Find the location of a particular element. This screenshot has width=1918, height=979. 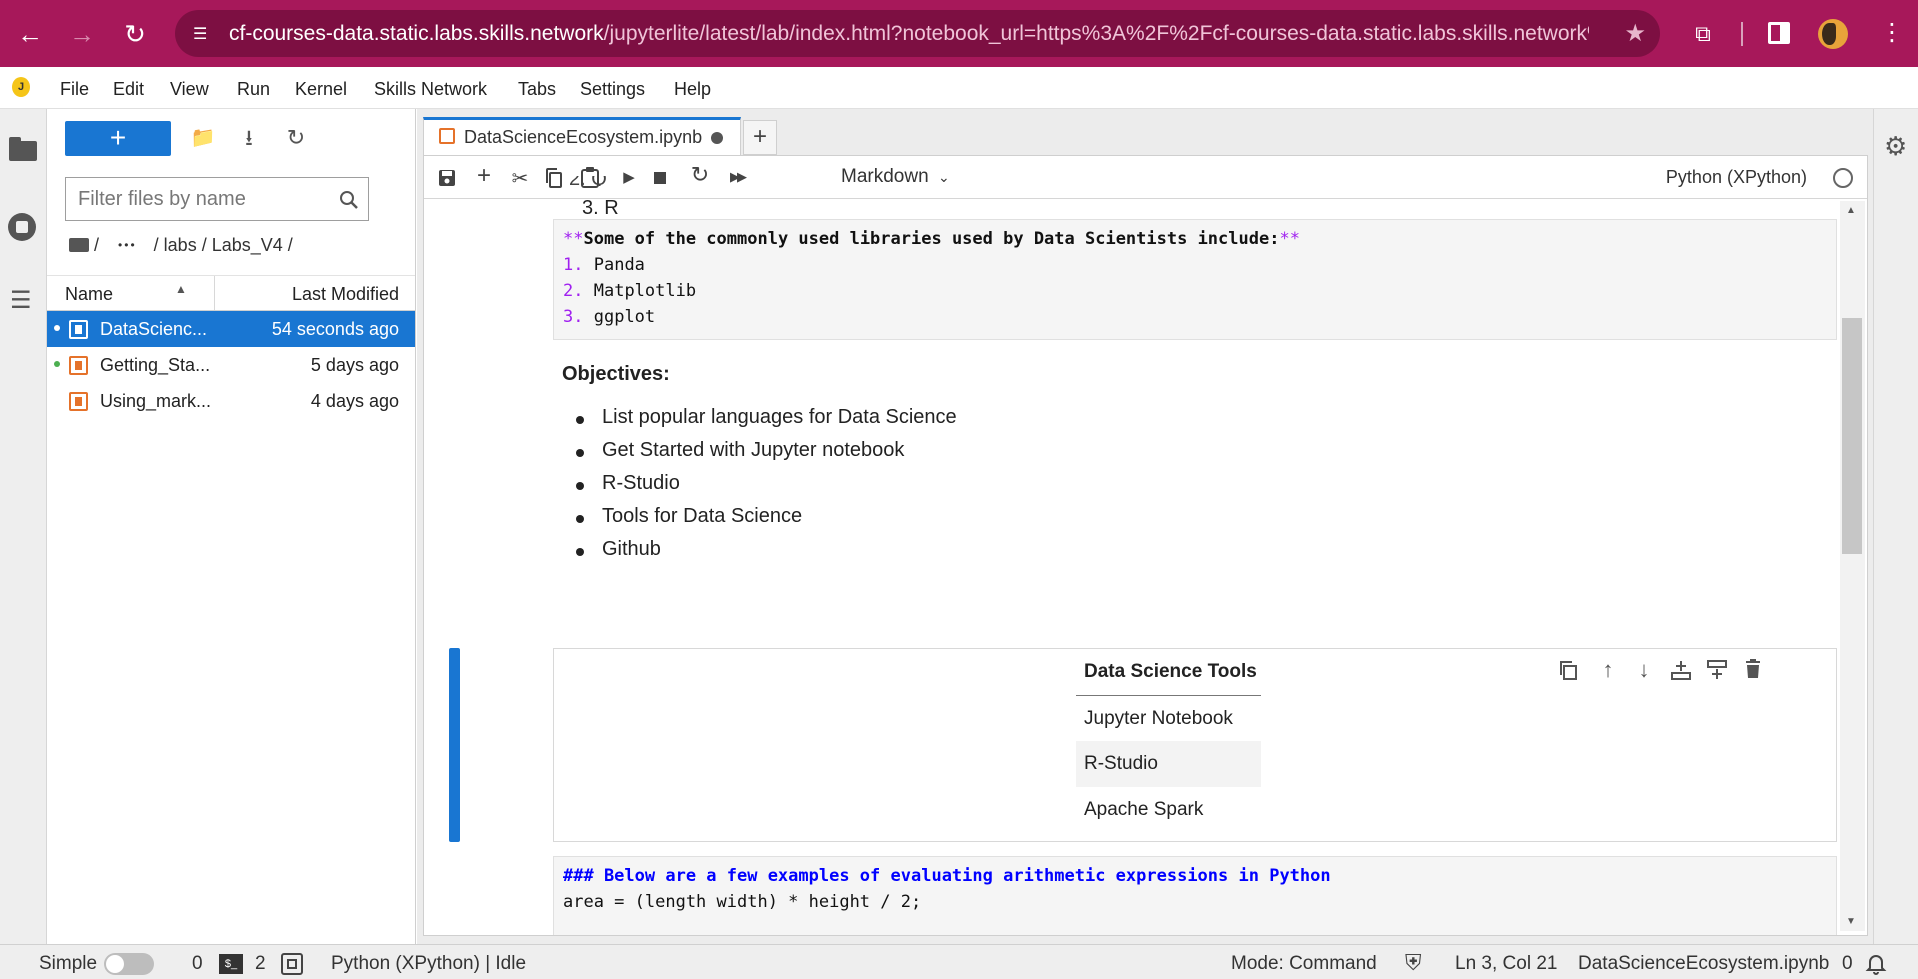

new-folder-icon: 📁 is located at coordinates (203, 138).